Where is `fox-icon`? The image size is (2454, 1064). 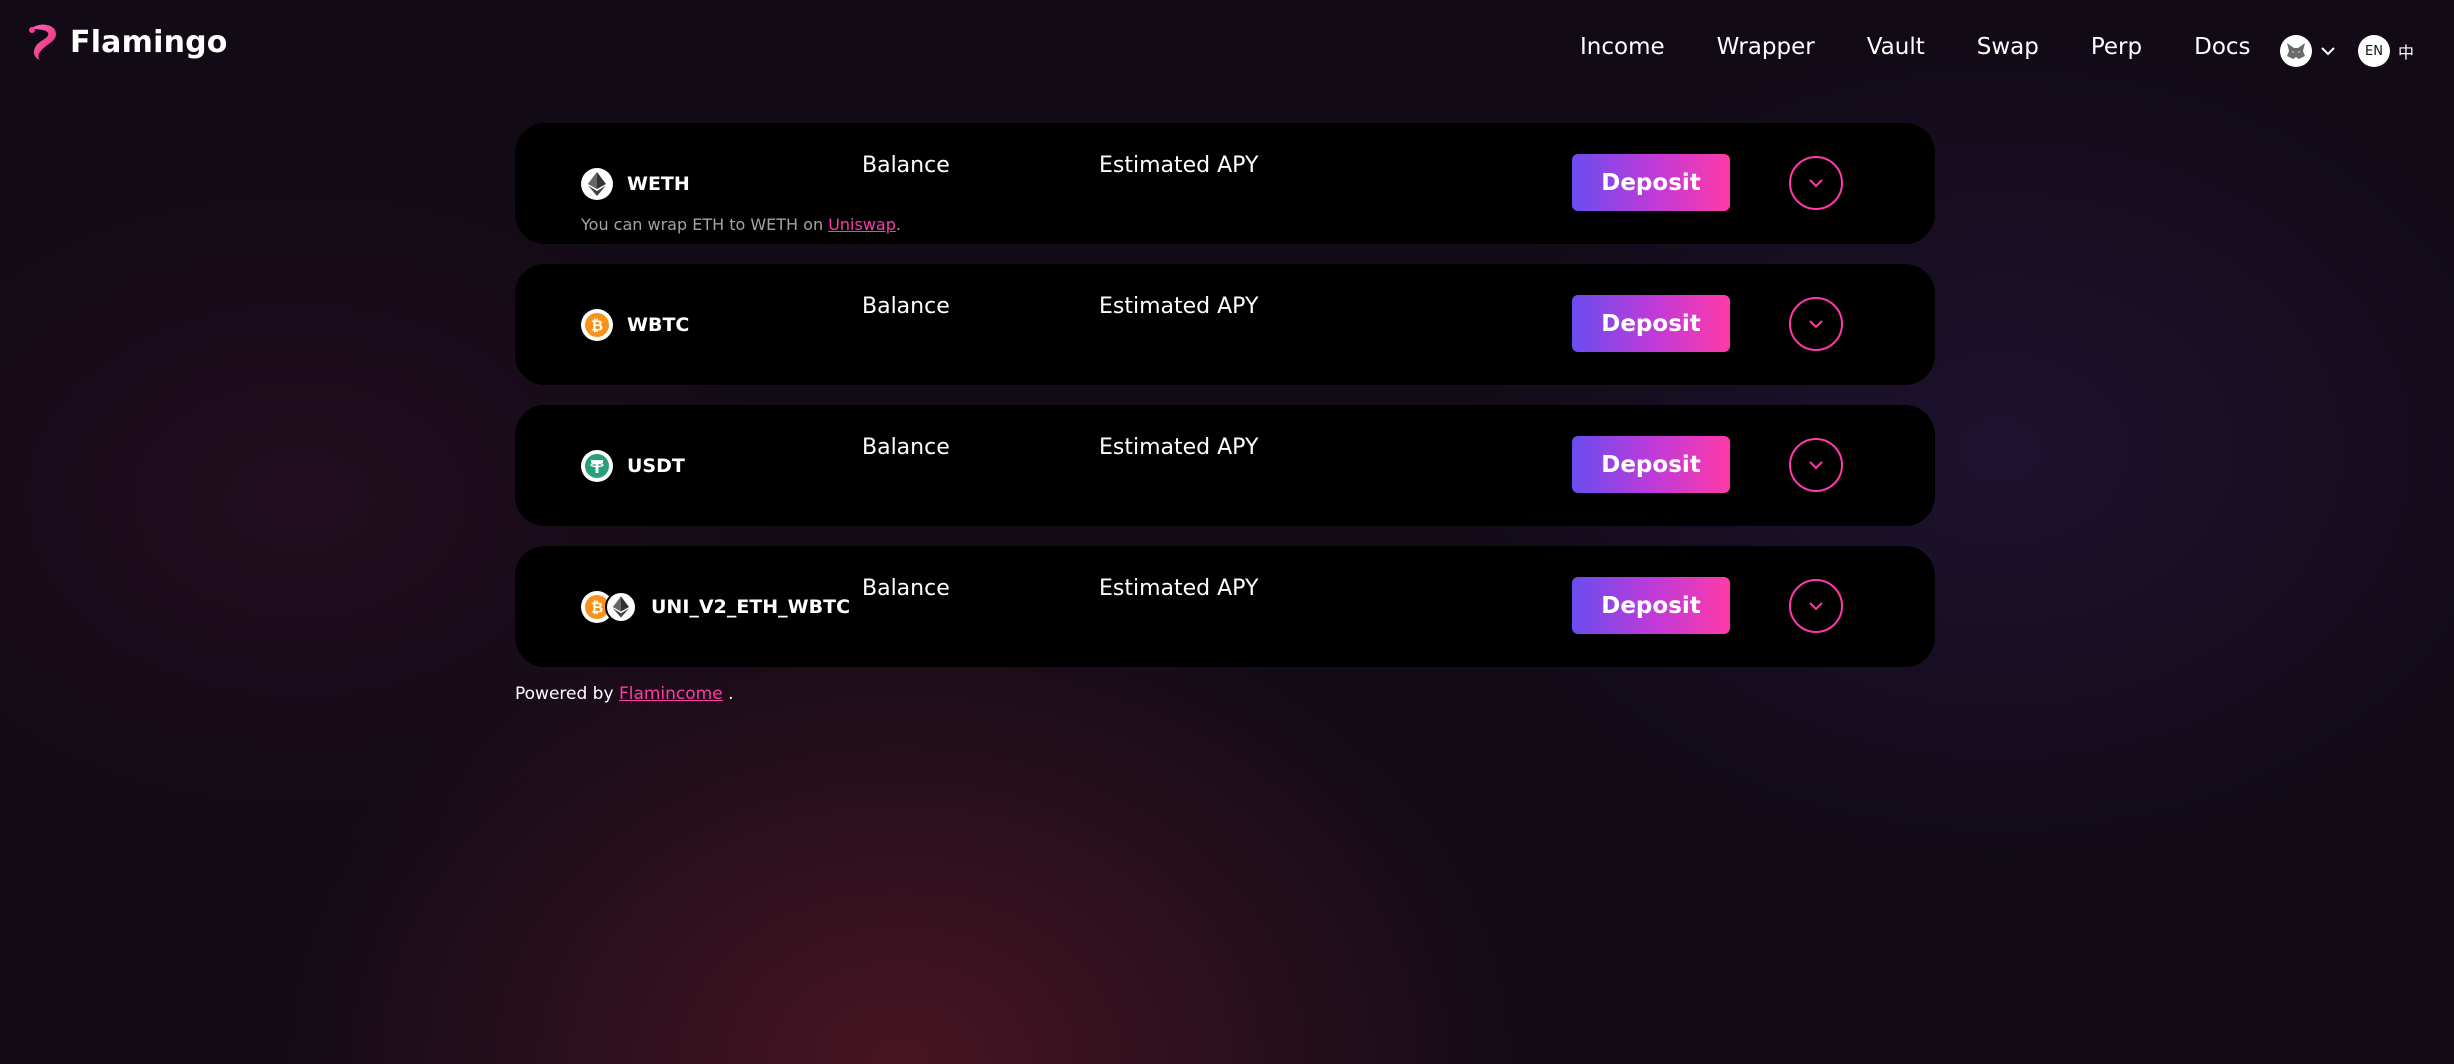 fox-icon is located at coordinates (2296, 51).